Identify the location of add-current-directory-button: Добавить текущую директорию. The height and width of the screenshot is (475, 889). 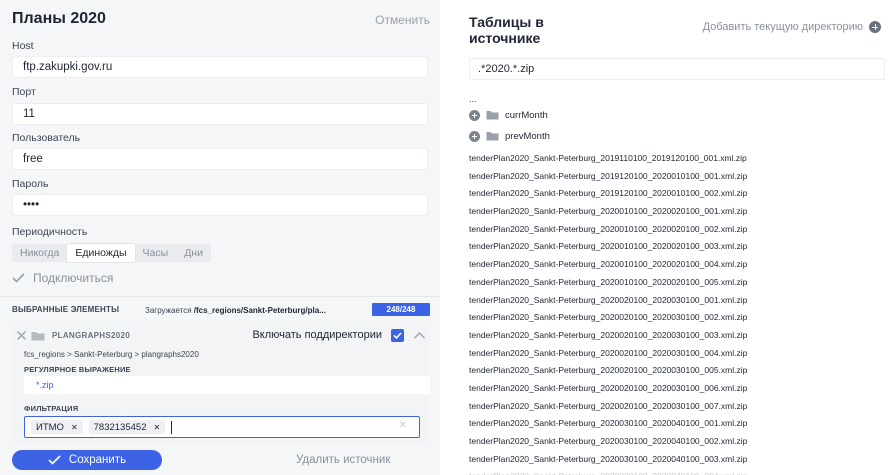
(792, 27).